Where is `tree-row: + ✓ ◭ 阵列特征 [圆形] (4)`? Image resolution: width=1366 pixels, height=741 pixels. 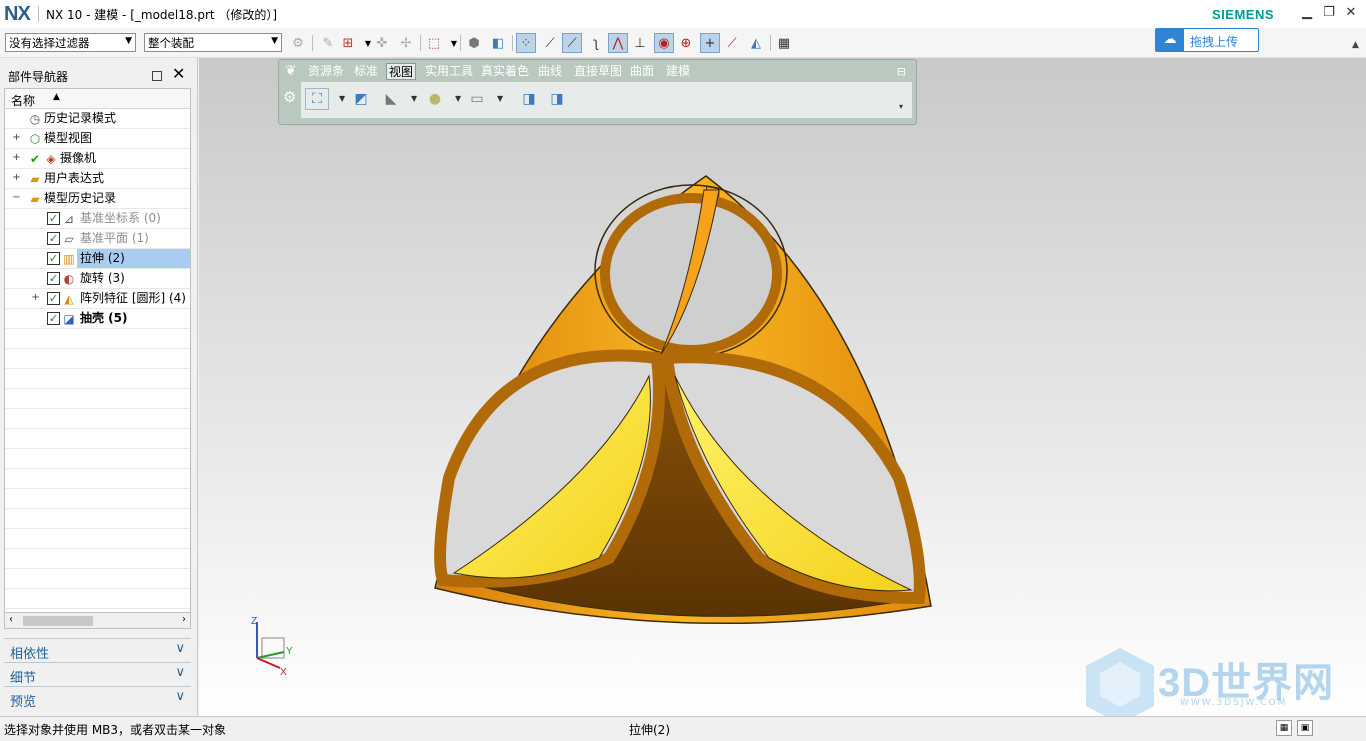
tree-row: + ✓ ◭ 阵列特征 [圆形] (4) is located at coordinates (97, 299).